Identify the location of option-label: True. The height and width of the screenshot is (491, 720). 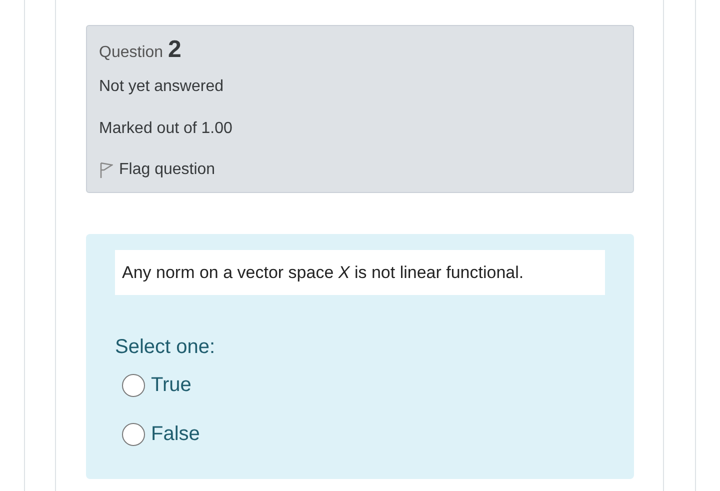
(171, 385).